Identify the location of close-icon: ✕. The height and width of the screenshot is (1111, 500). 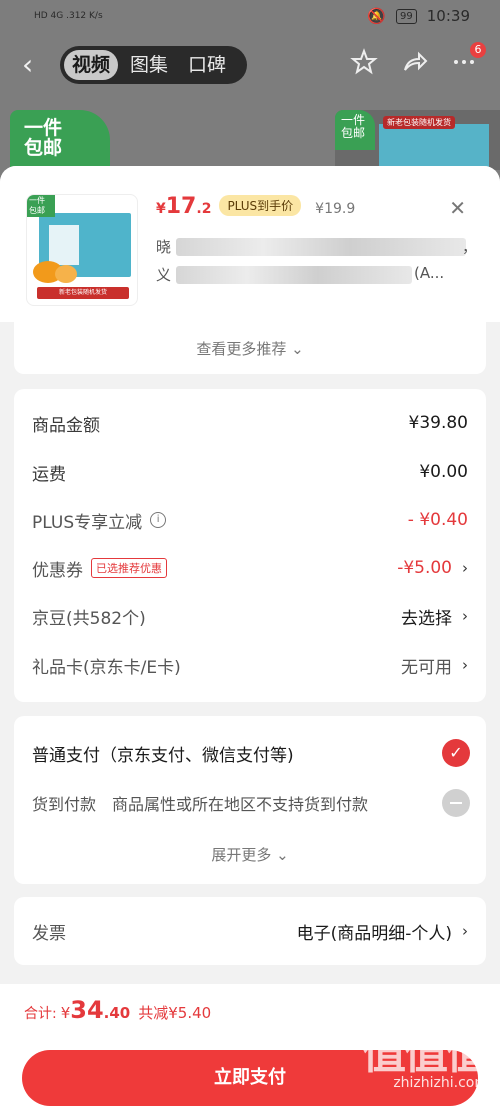
(457, 208).